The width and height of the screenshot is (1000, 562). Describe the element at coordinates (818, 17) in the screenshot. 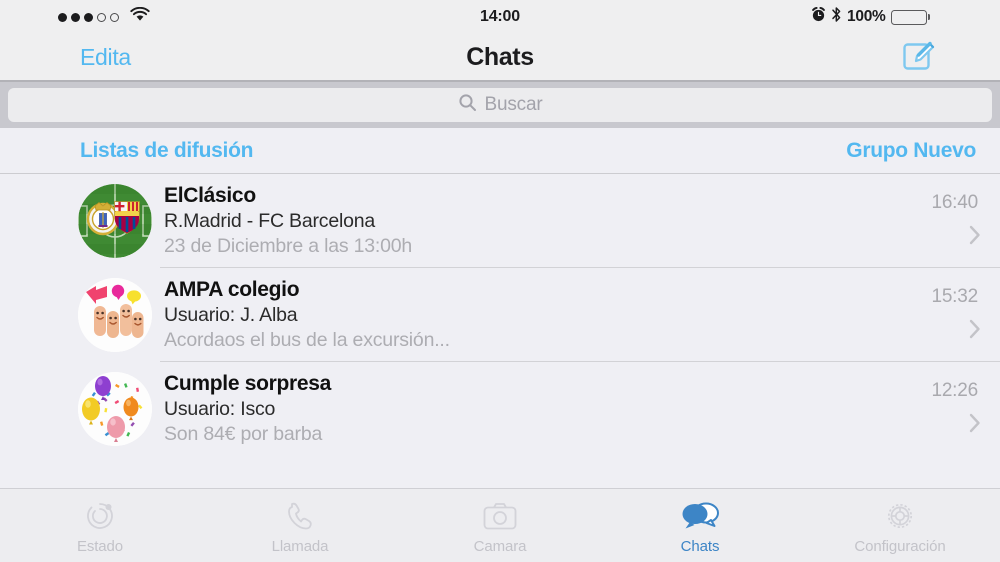

I see `alarm-clock-icon` at that location.